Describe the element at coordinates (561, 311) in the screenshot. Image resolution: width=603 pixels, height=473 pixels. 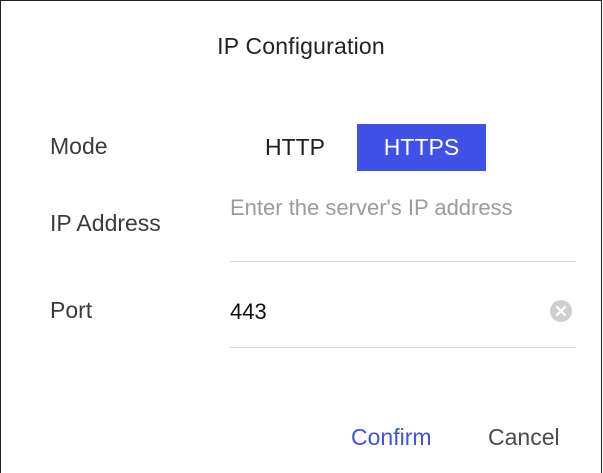
I see `clear-circle-icon` at that location.